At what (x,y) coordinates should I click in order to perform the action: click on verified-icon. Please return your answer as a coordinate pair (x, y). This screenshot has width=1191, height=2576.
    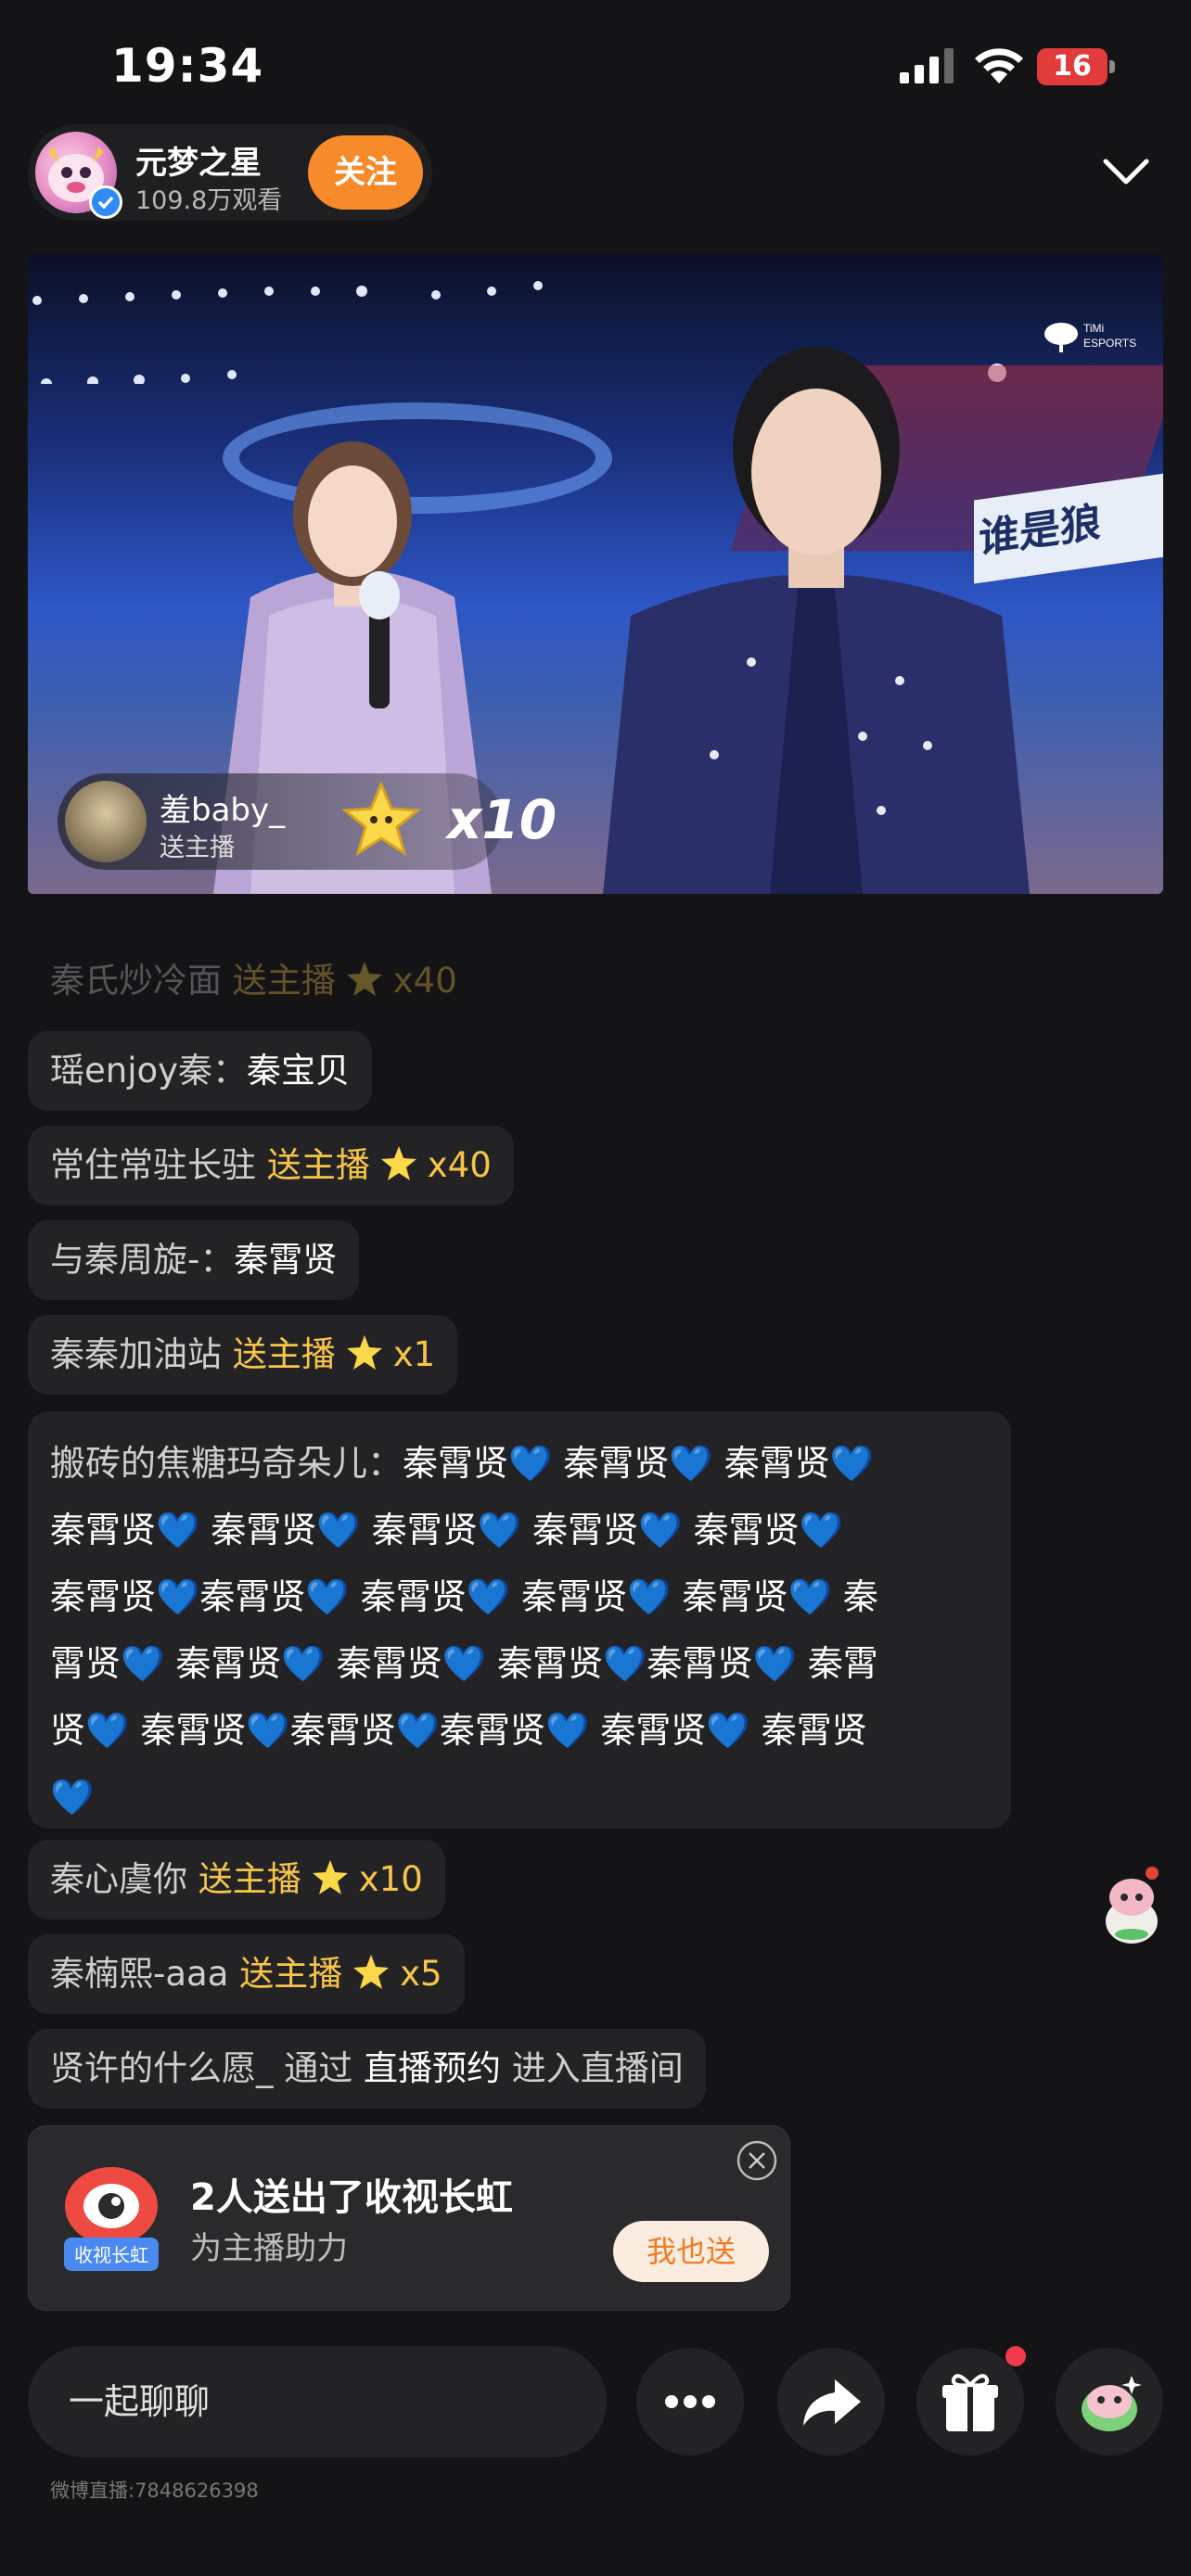
    Looking at the image, I should click on (105, 202).